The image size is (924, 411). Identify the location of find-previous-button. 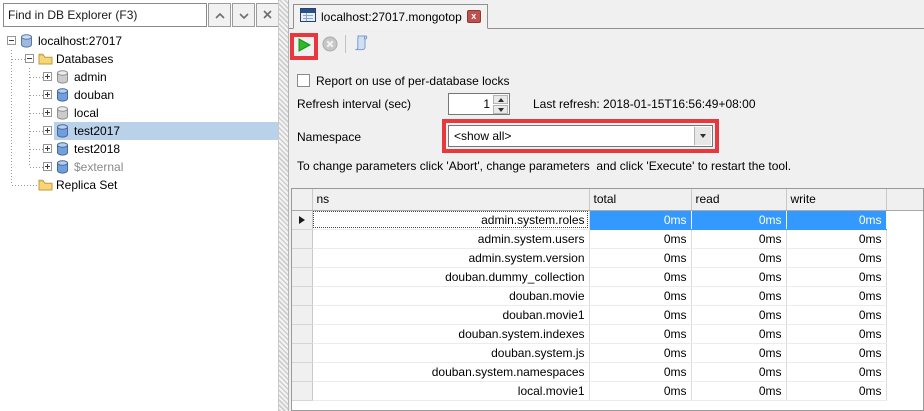
(219, 15).